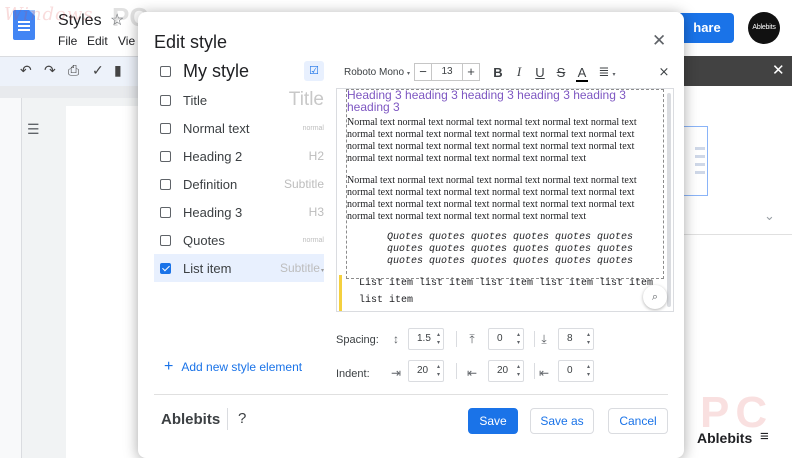  Describe the element at coordinates (423, 72) in the screenshot. I see `font-size-decrease-button: −` at that location.